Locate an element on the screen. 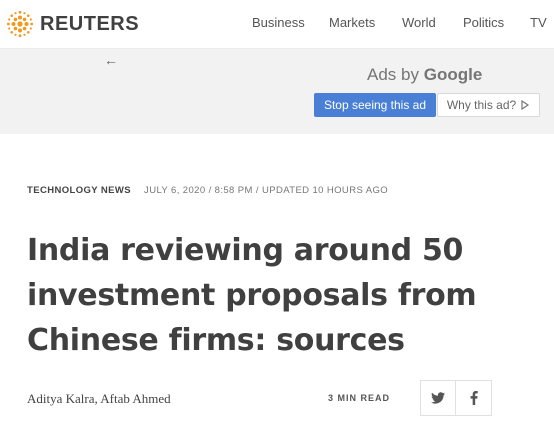 Image resolution: width=554 pixels, height=425 pixels. why-this-ad-button: Why this ad? is located at coordinates (488, 105).